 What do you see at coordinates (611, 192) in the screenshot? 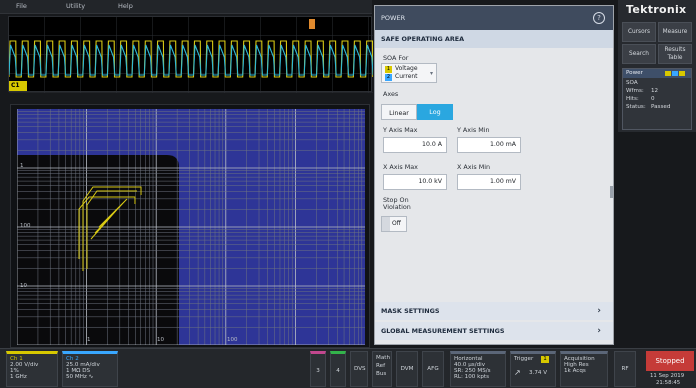
I see `panel-scroll-handle` at bounding box center [611, 192].